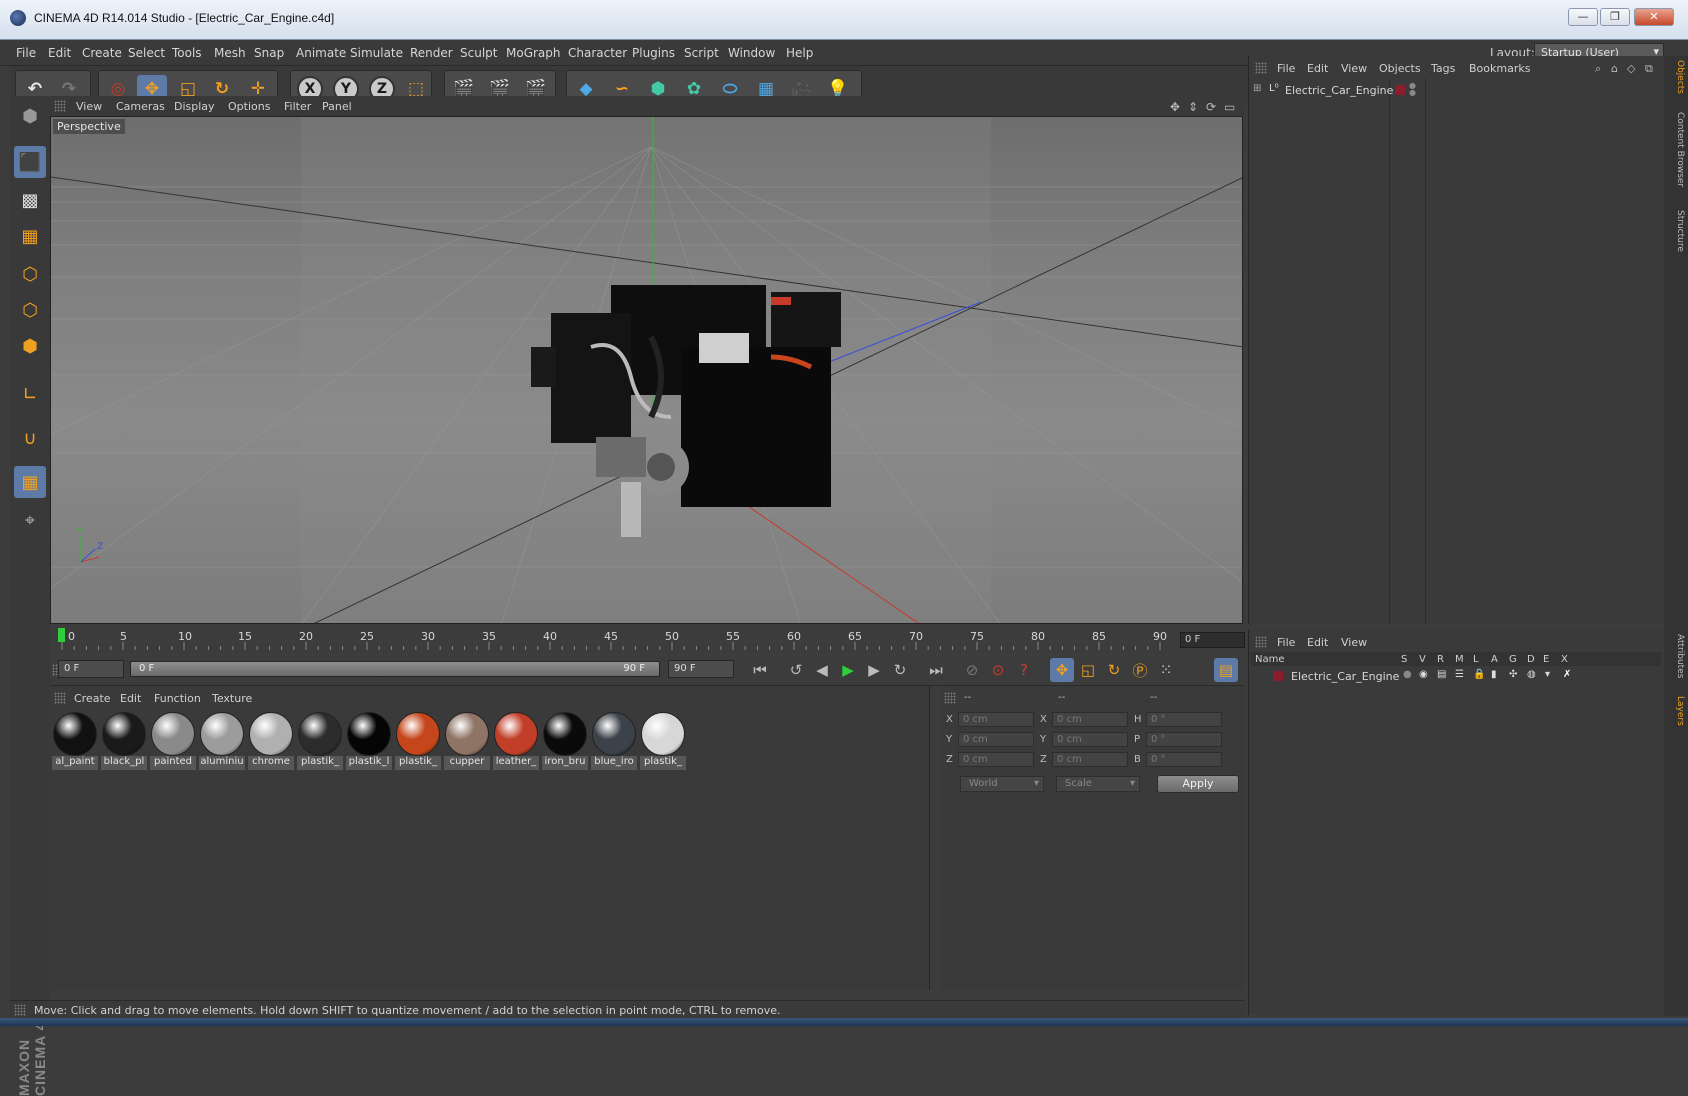  I want to click on timeline-window-icon: ▤, so click(1226, 670).